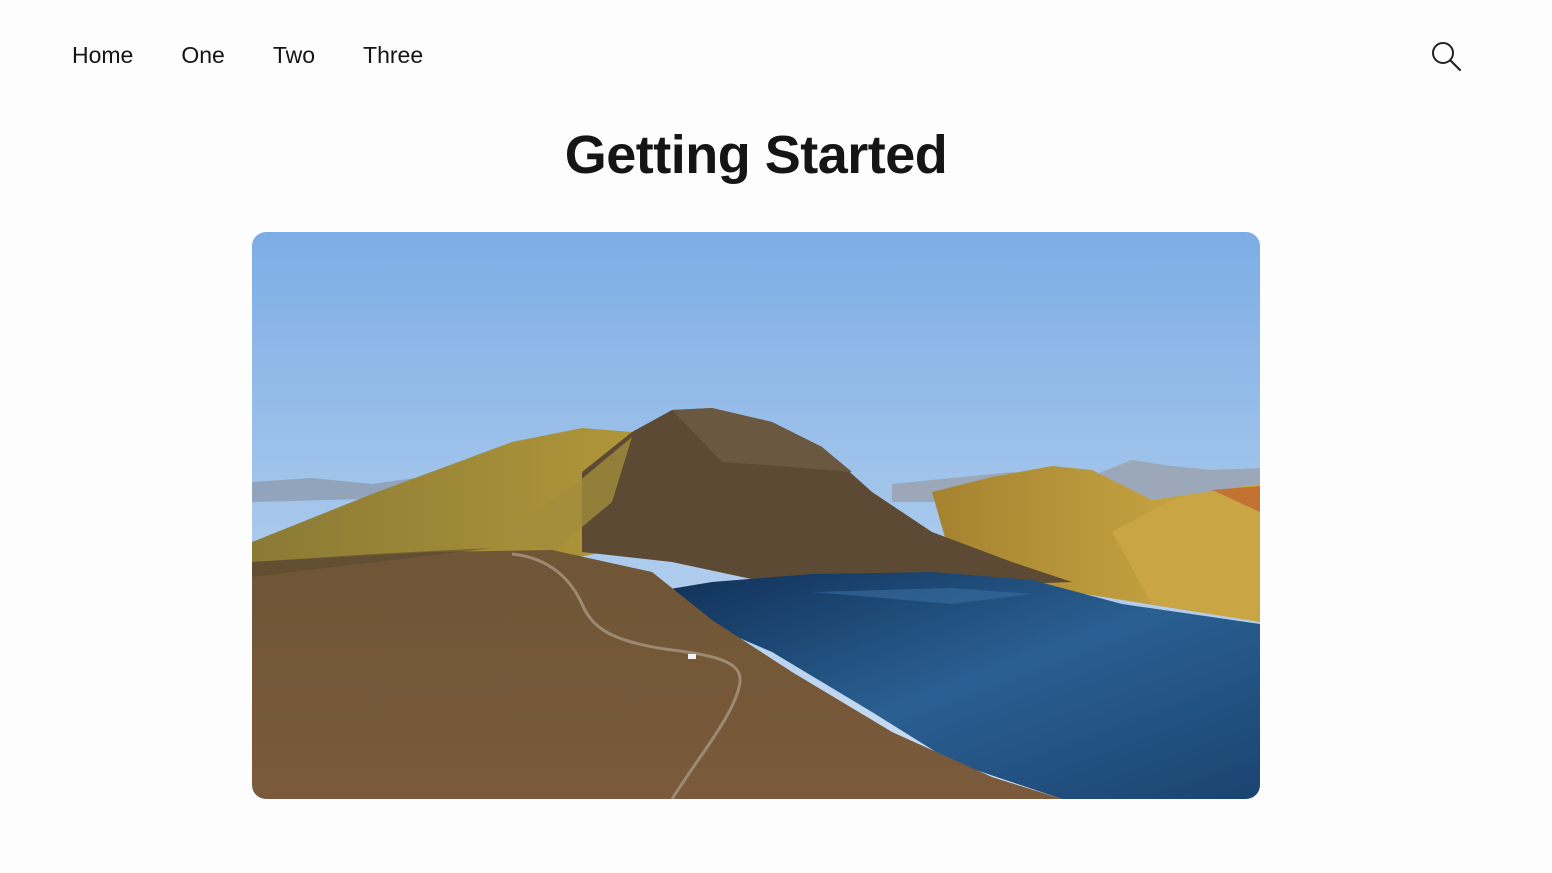  Describe the element at coordinates (756, 155) in the screenshot. I see `page-title: Getting Started` at that location.